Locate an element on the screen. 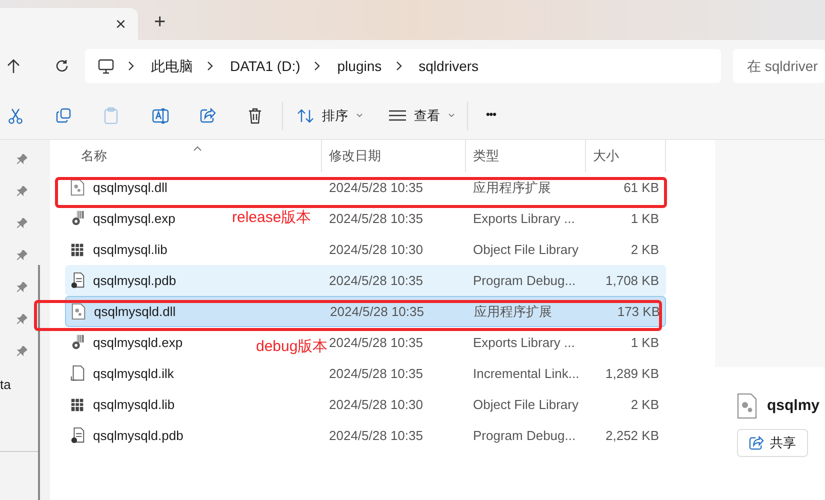 This screenshot has height=500, width=825. view-button: 查看 is located at coordinates (422, 116).